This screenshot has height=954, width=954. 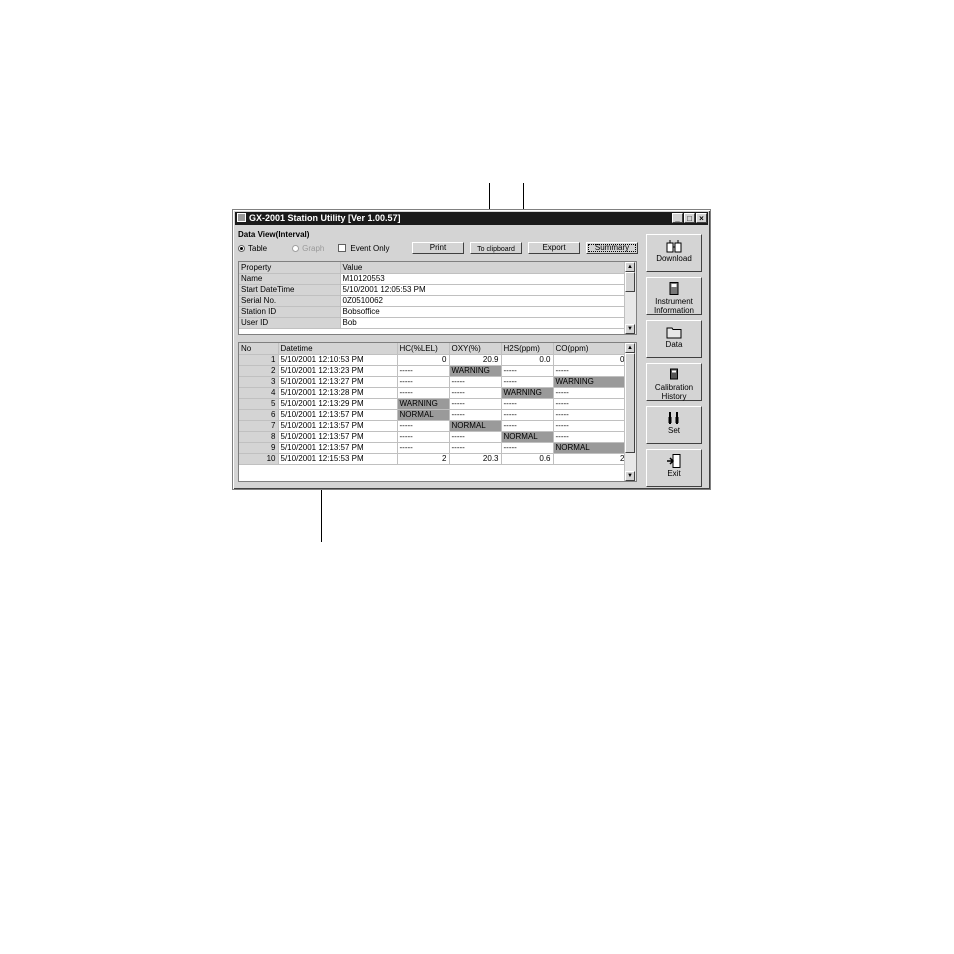 I want to click on instrument-information-button: Instrument Information, so click(x=674, y=296).